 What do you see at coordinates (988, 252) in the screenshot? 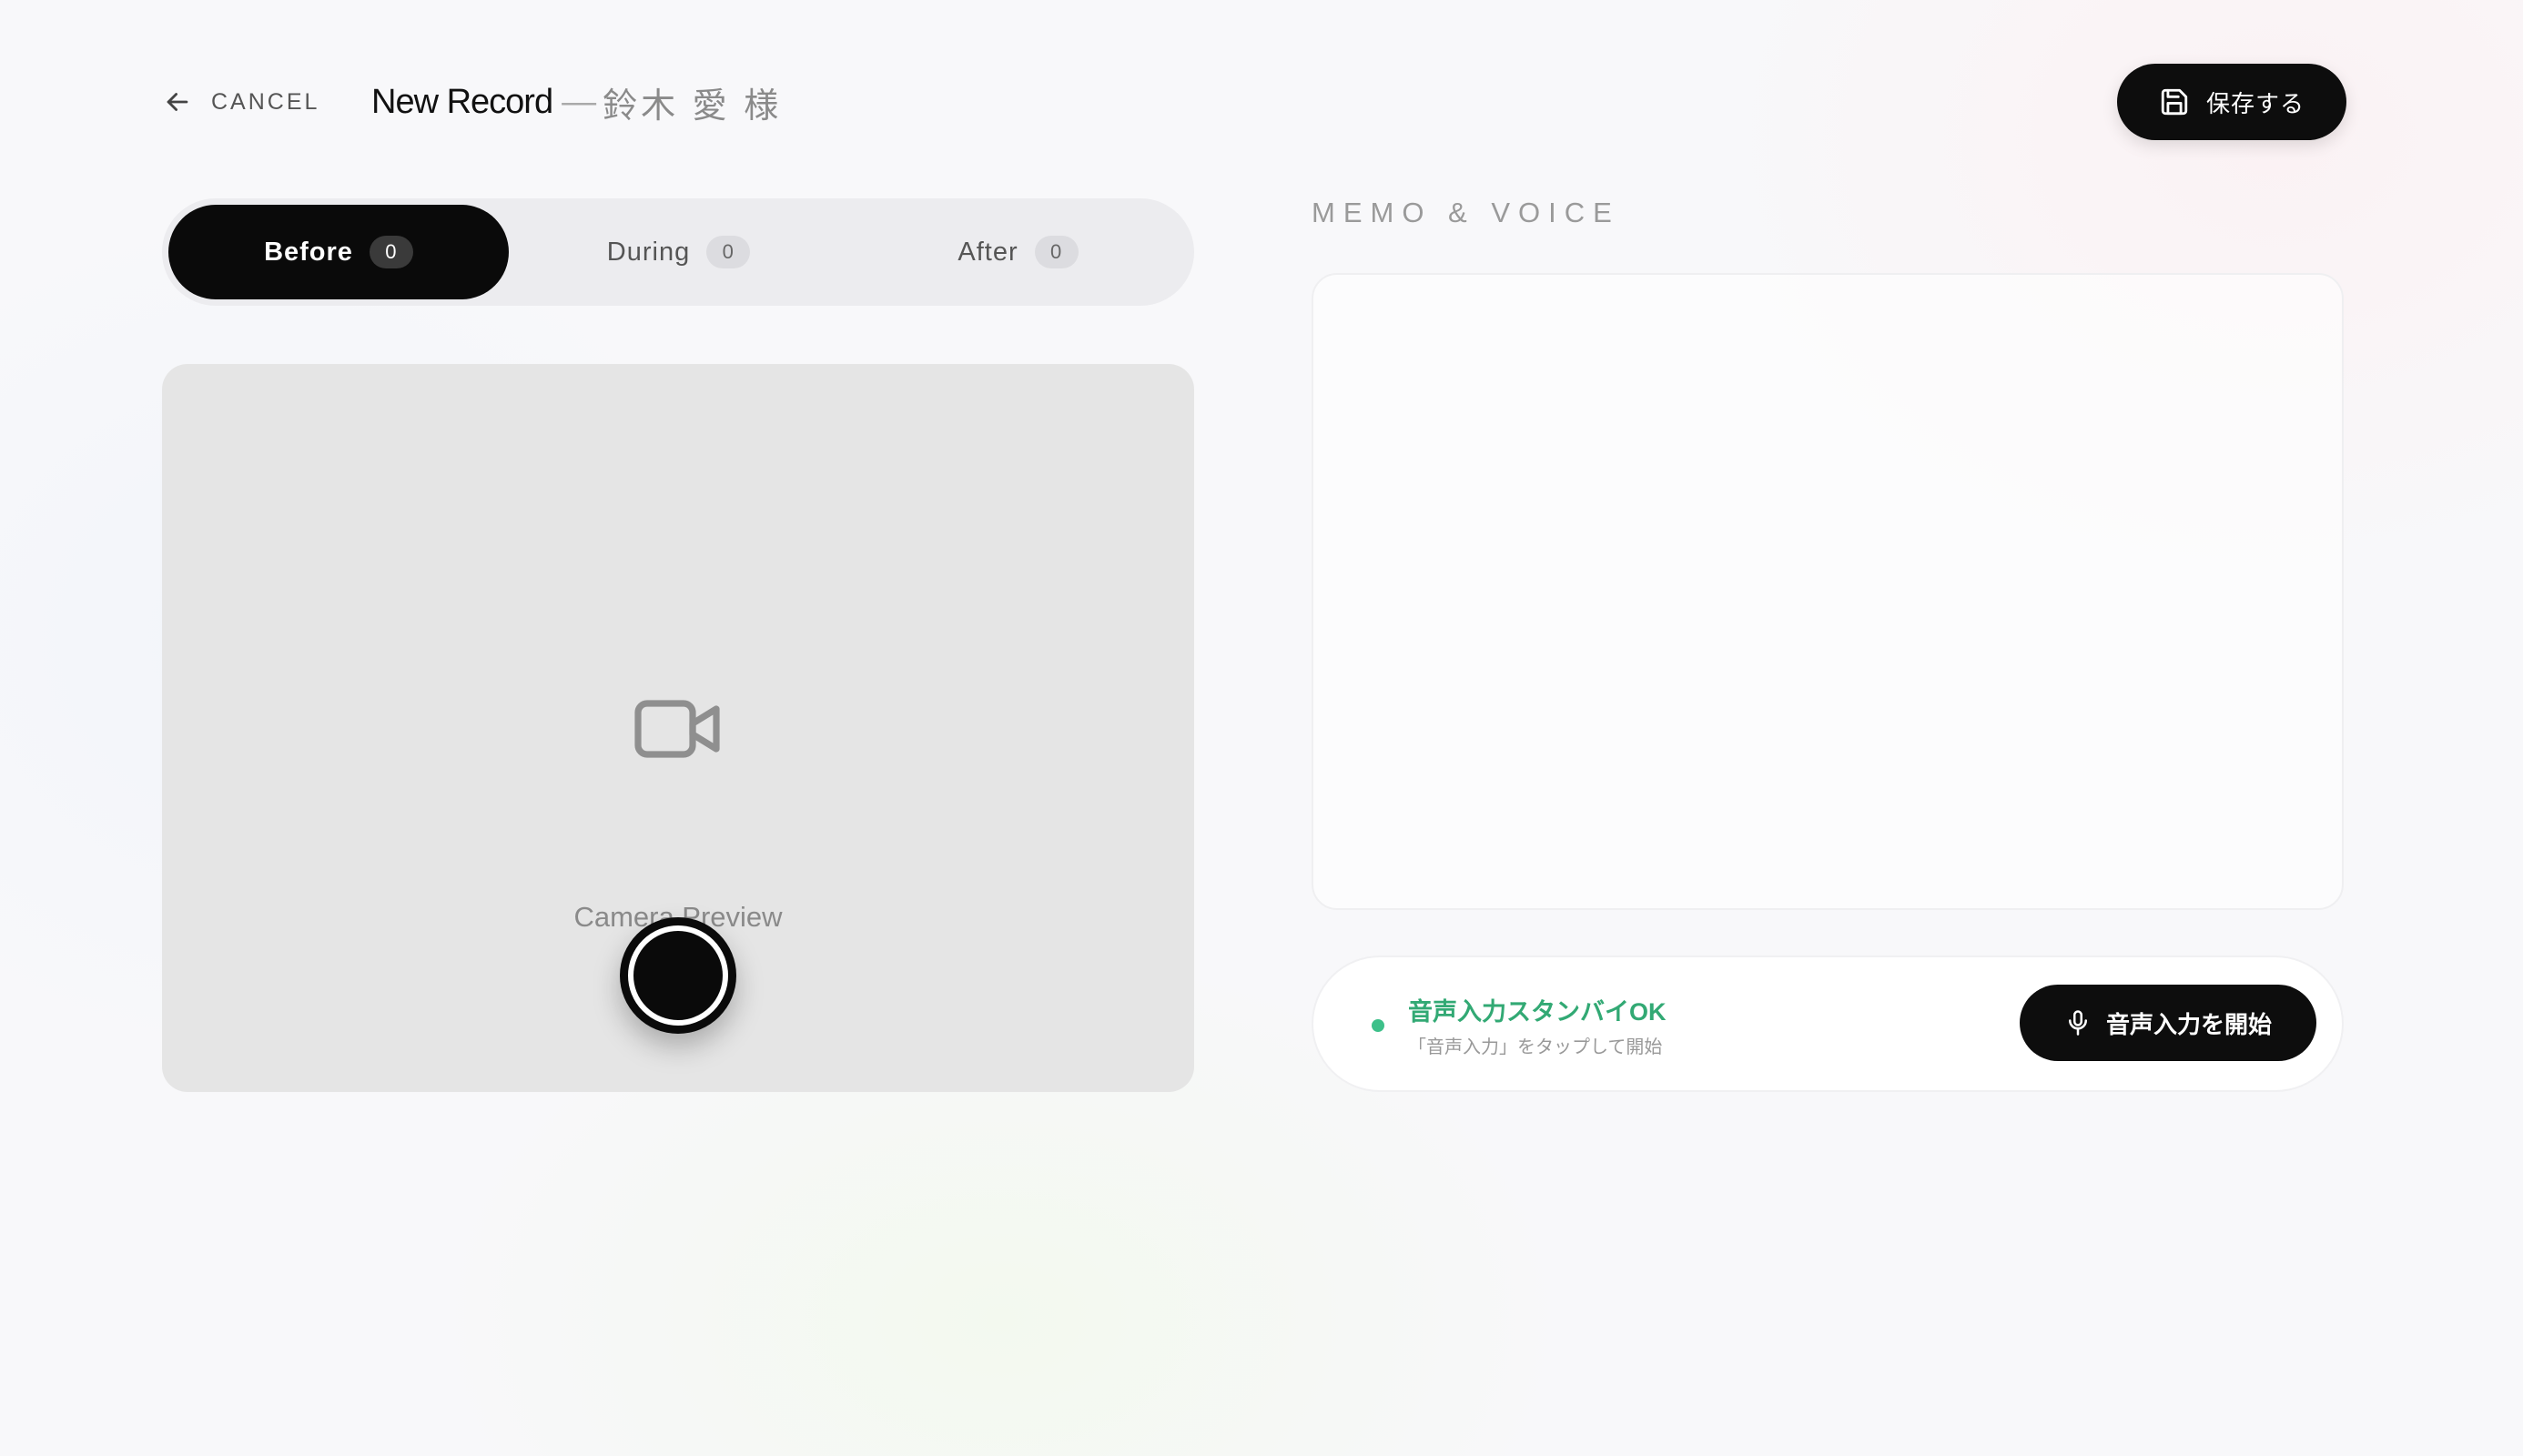
I see `tab-label: After` at bounding box center [988, 252].